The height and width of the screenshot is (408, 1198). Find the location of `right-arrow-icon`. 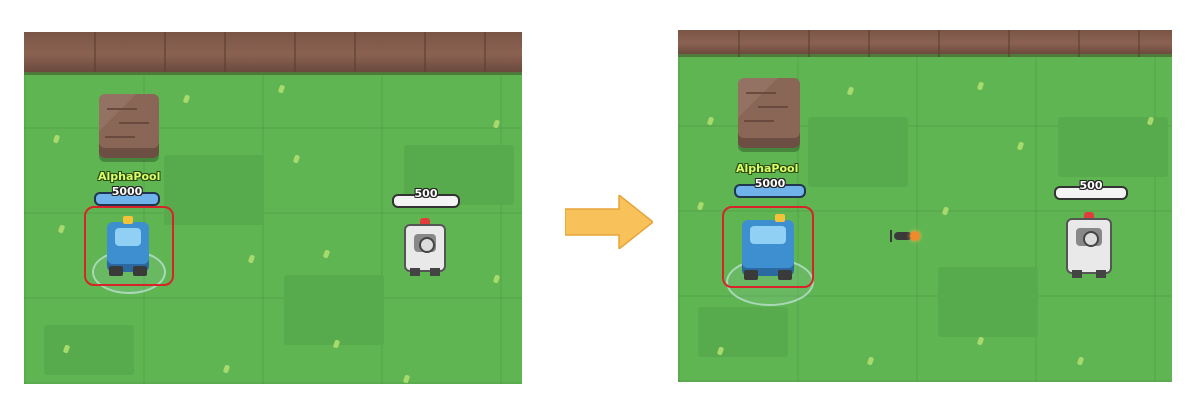

right-arrow-icon is located at coordinates (609, 222).